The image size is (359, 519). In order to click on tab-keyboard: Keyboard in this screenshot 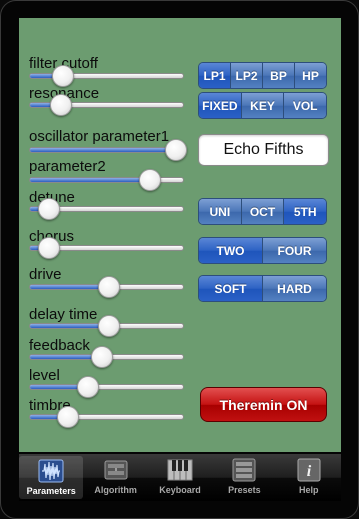, I will do `click(180, 477)`.